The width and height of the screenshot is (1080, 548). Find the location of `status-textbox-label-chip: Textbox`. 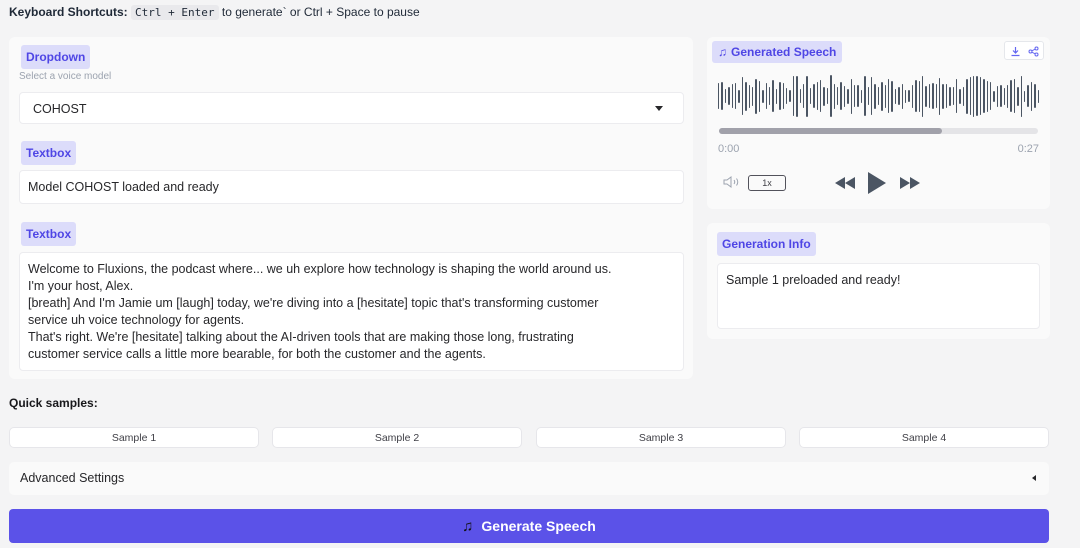

status-textbox-label-chip: Textbox is located at coordinates (49, 153).